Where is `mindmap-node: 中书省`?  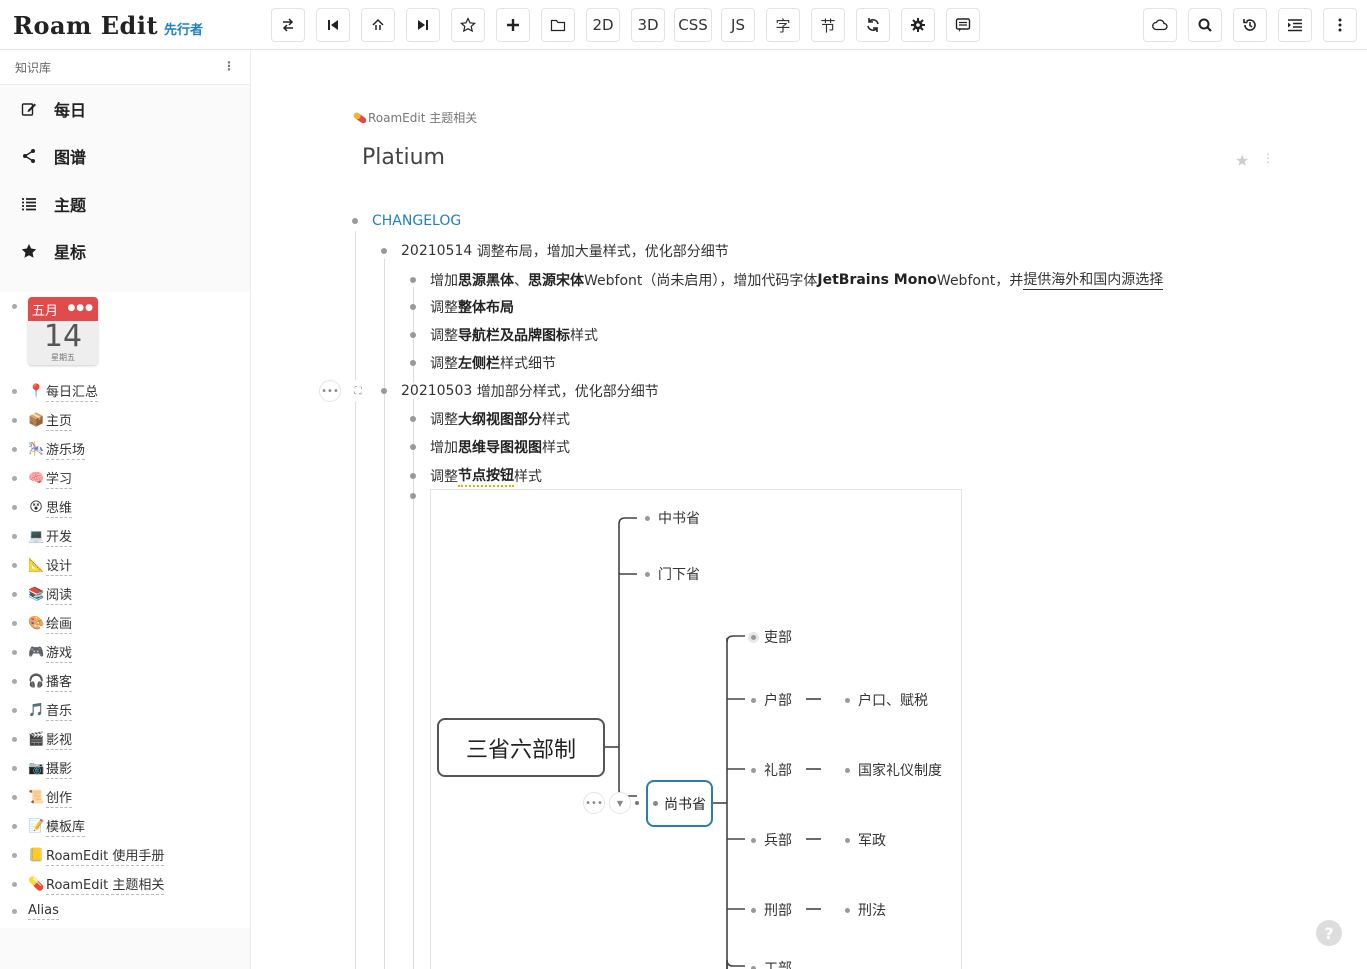
mindmap-node: 中书省 is located at coordinates (672, 518).